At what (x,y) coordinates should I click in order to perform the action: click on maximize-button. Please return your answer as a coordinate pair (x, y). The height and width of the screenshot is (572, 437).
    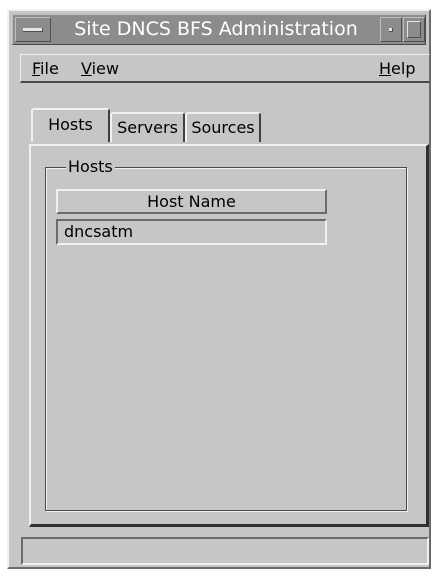
    Looking at the image, I should click on (414, 29).